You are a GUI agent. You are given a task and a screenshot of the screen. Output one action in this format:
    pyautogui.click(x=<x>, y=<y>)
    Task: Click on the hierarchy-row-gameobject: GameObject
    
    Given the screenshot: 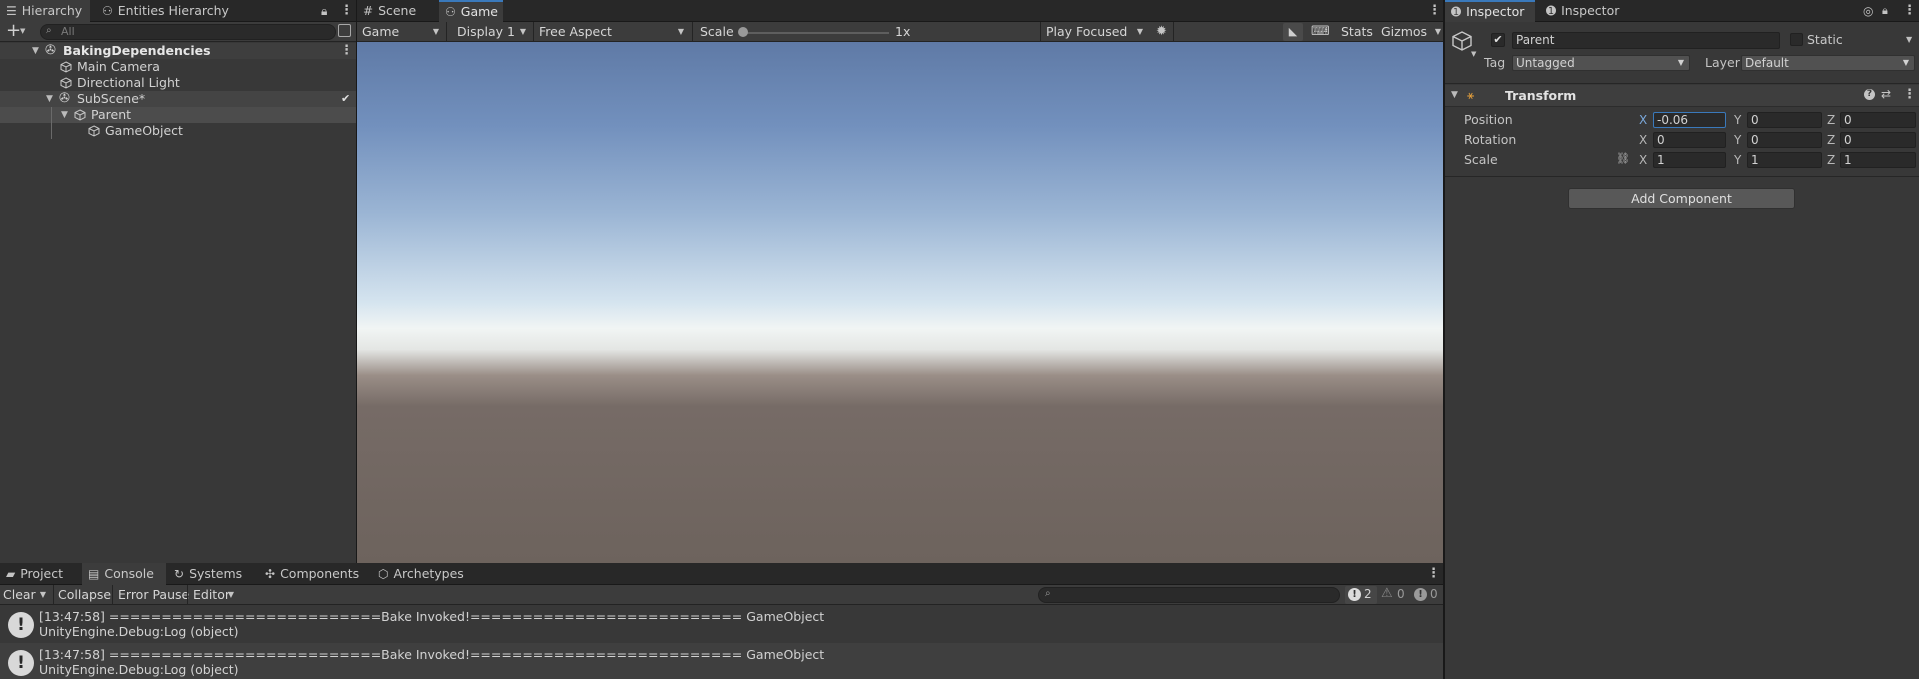 What is the action you would take?
    pyautogui.click(x=178, y=131)
    